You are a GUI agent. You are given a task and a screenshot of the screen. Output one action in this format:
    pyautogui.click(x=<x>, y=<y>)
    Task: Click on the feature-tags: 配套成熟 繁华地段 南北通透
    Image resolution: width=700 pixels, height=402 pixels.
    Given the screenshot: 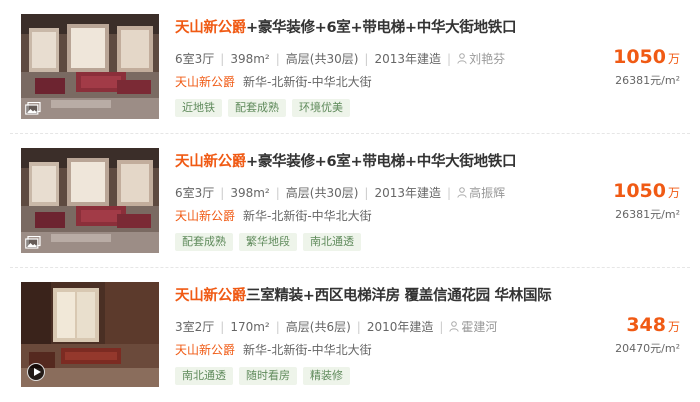 What is the action you would take?
    pyautogui.click(x=271, y=240)
    